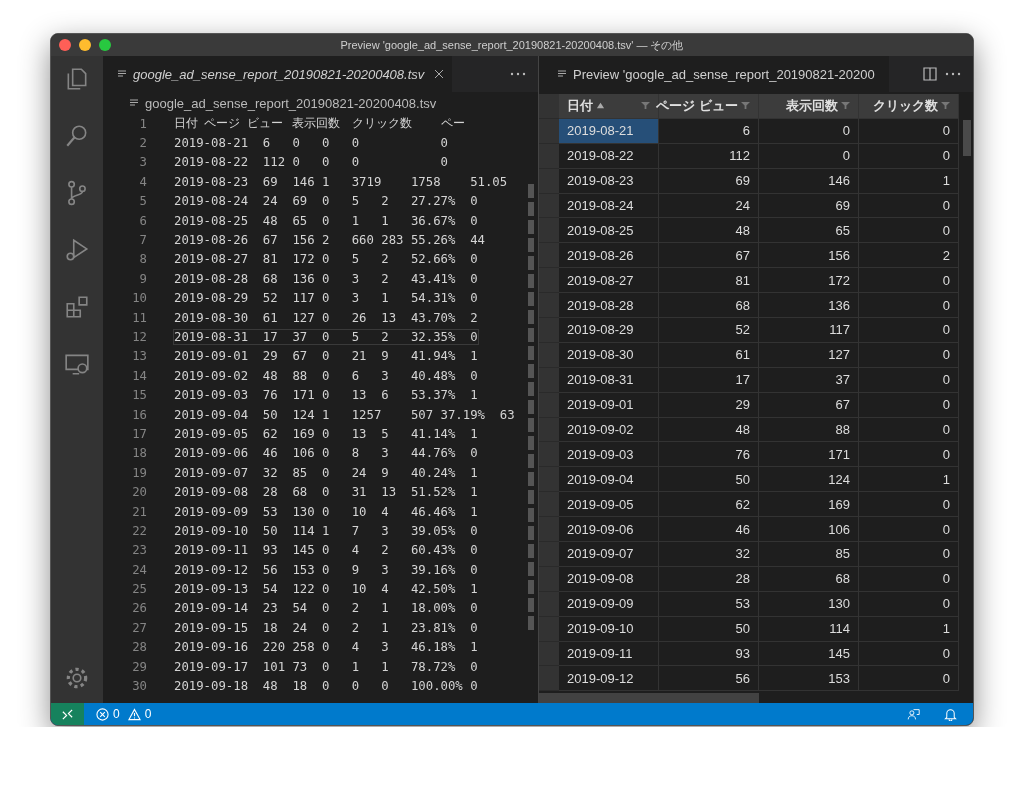 This screenshot has width=1024, height=793. What do you see at coordinates (809, 181) in the screenshot?
I see `table-cell: 146` at bounding box center [809, 181].